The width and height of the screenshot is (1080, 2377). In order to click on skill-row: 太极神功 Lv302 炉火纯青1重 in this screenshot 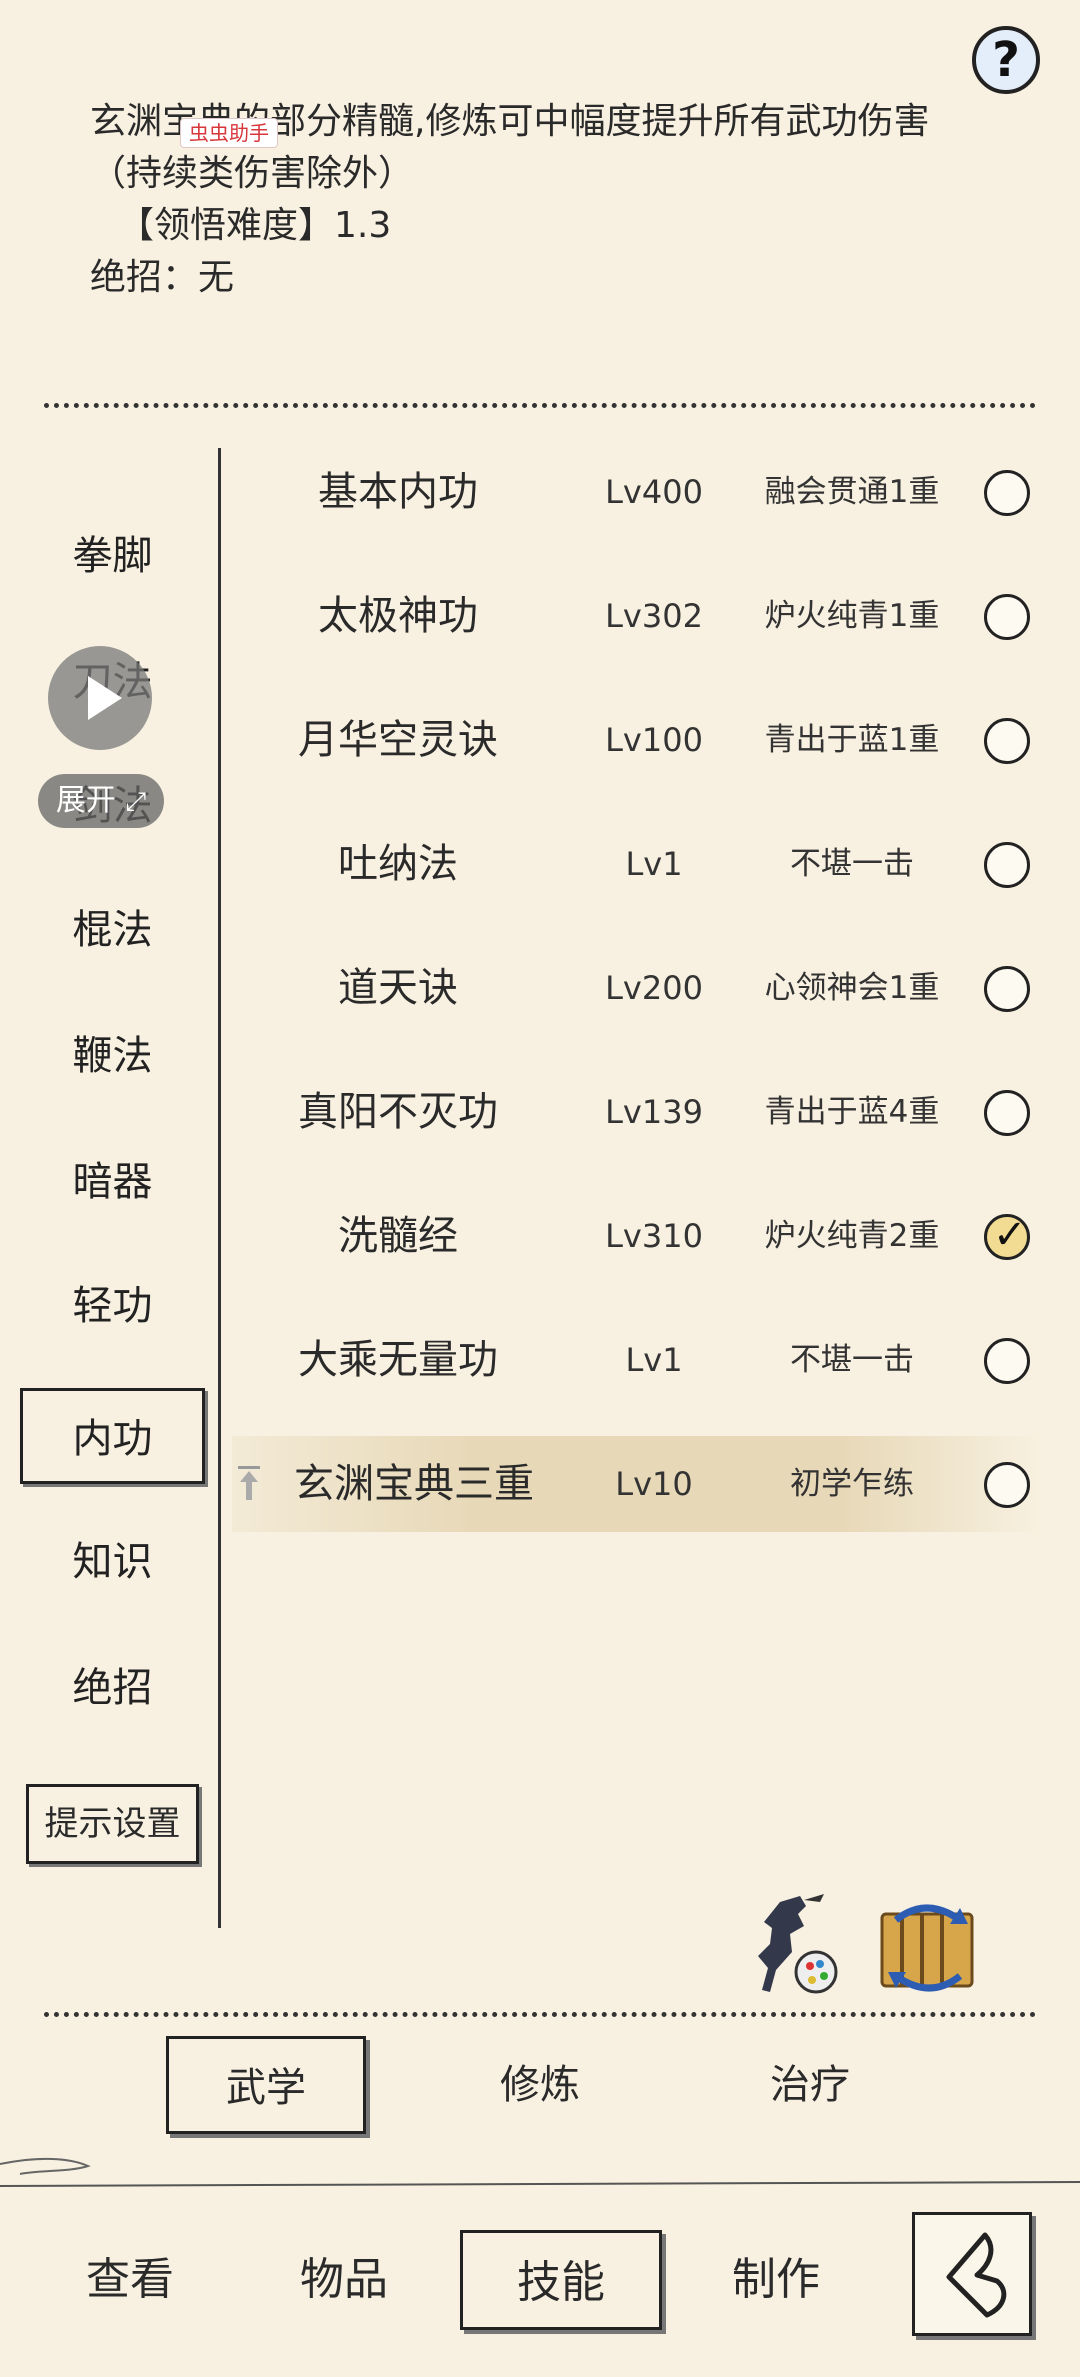, I will do `click(638, 616)`.